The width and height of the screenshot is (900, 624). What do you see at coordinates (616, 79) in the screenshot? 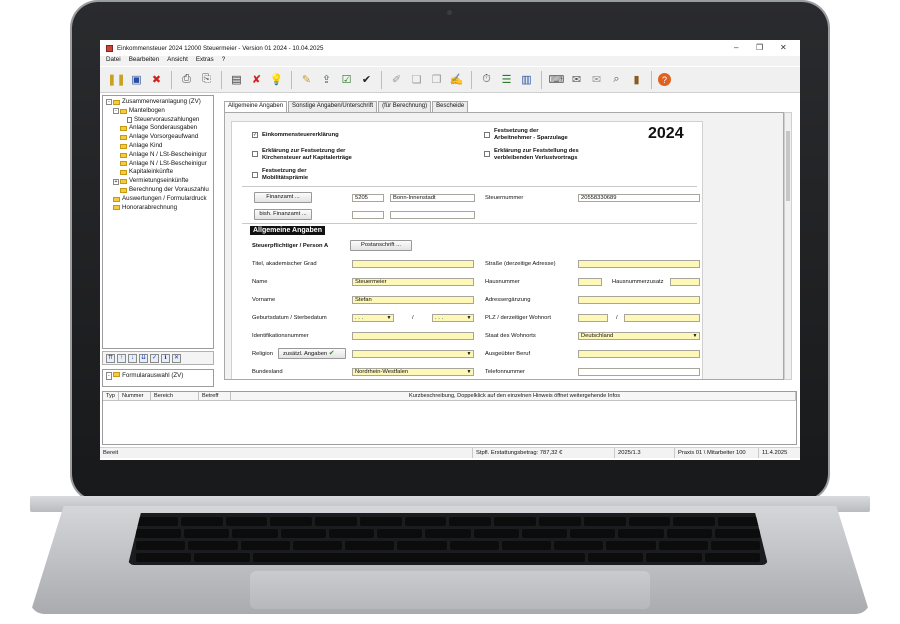
I see `search-doc-icon: ⌕` at bounding box center [616, 79].